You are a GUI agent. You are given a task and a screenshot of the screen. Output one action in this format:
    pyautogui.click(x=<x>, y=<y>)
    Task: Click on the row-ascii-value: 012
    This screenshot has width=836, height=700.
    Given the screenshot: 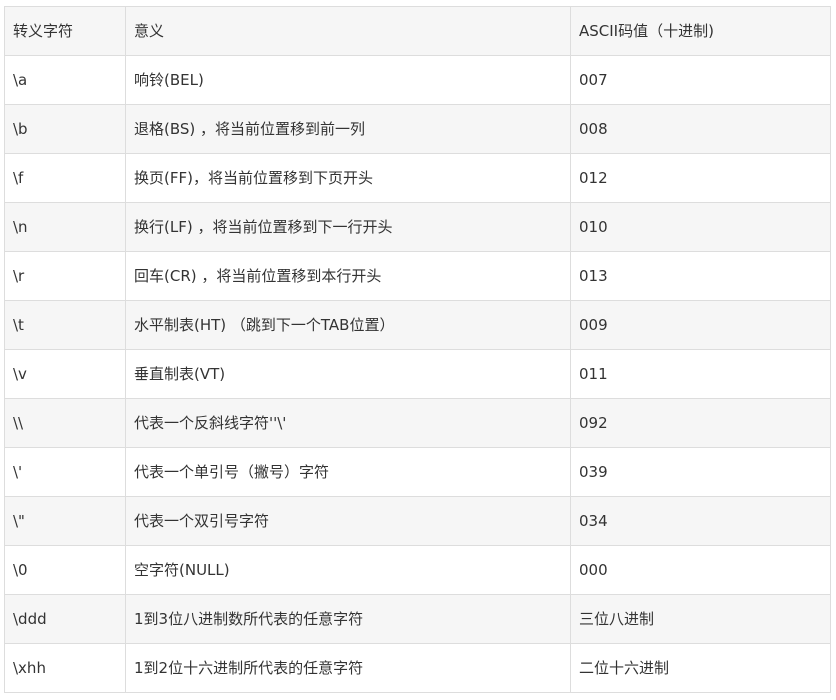 What is the action you would take?
    pyautogui.click(x=700, y=178)
    